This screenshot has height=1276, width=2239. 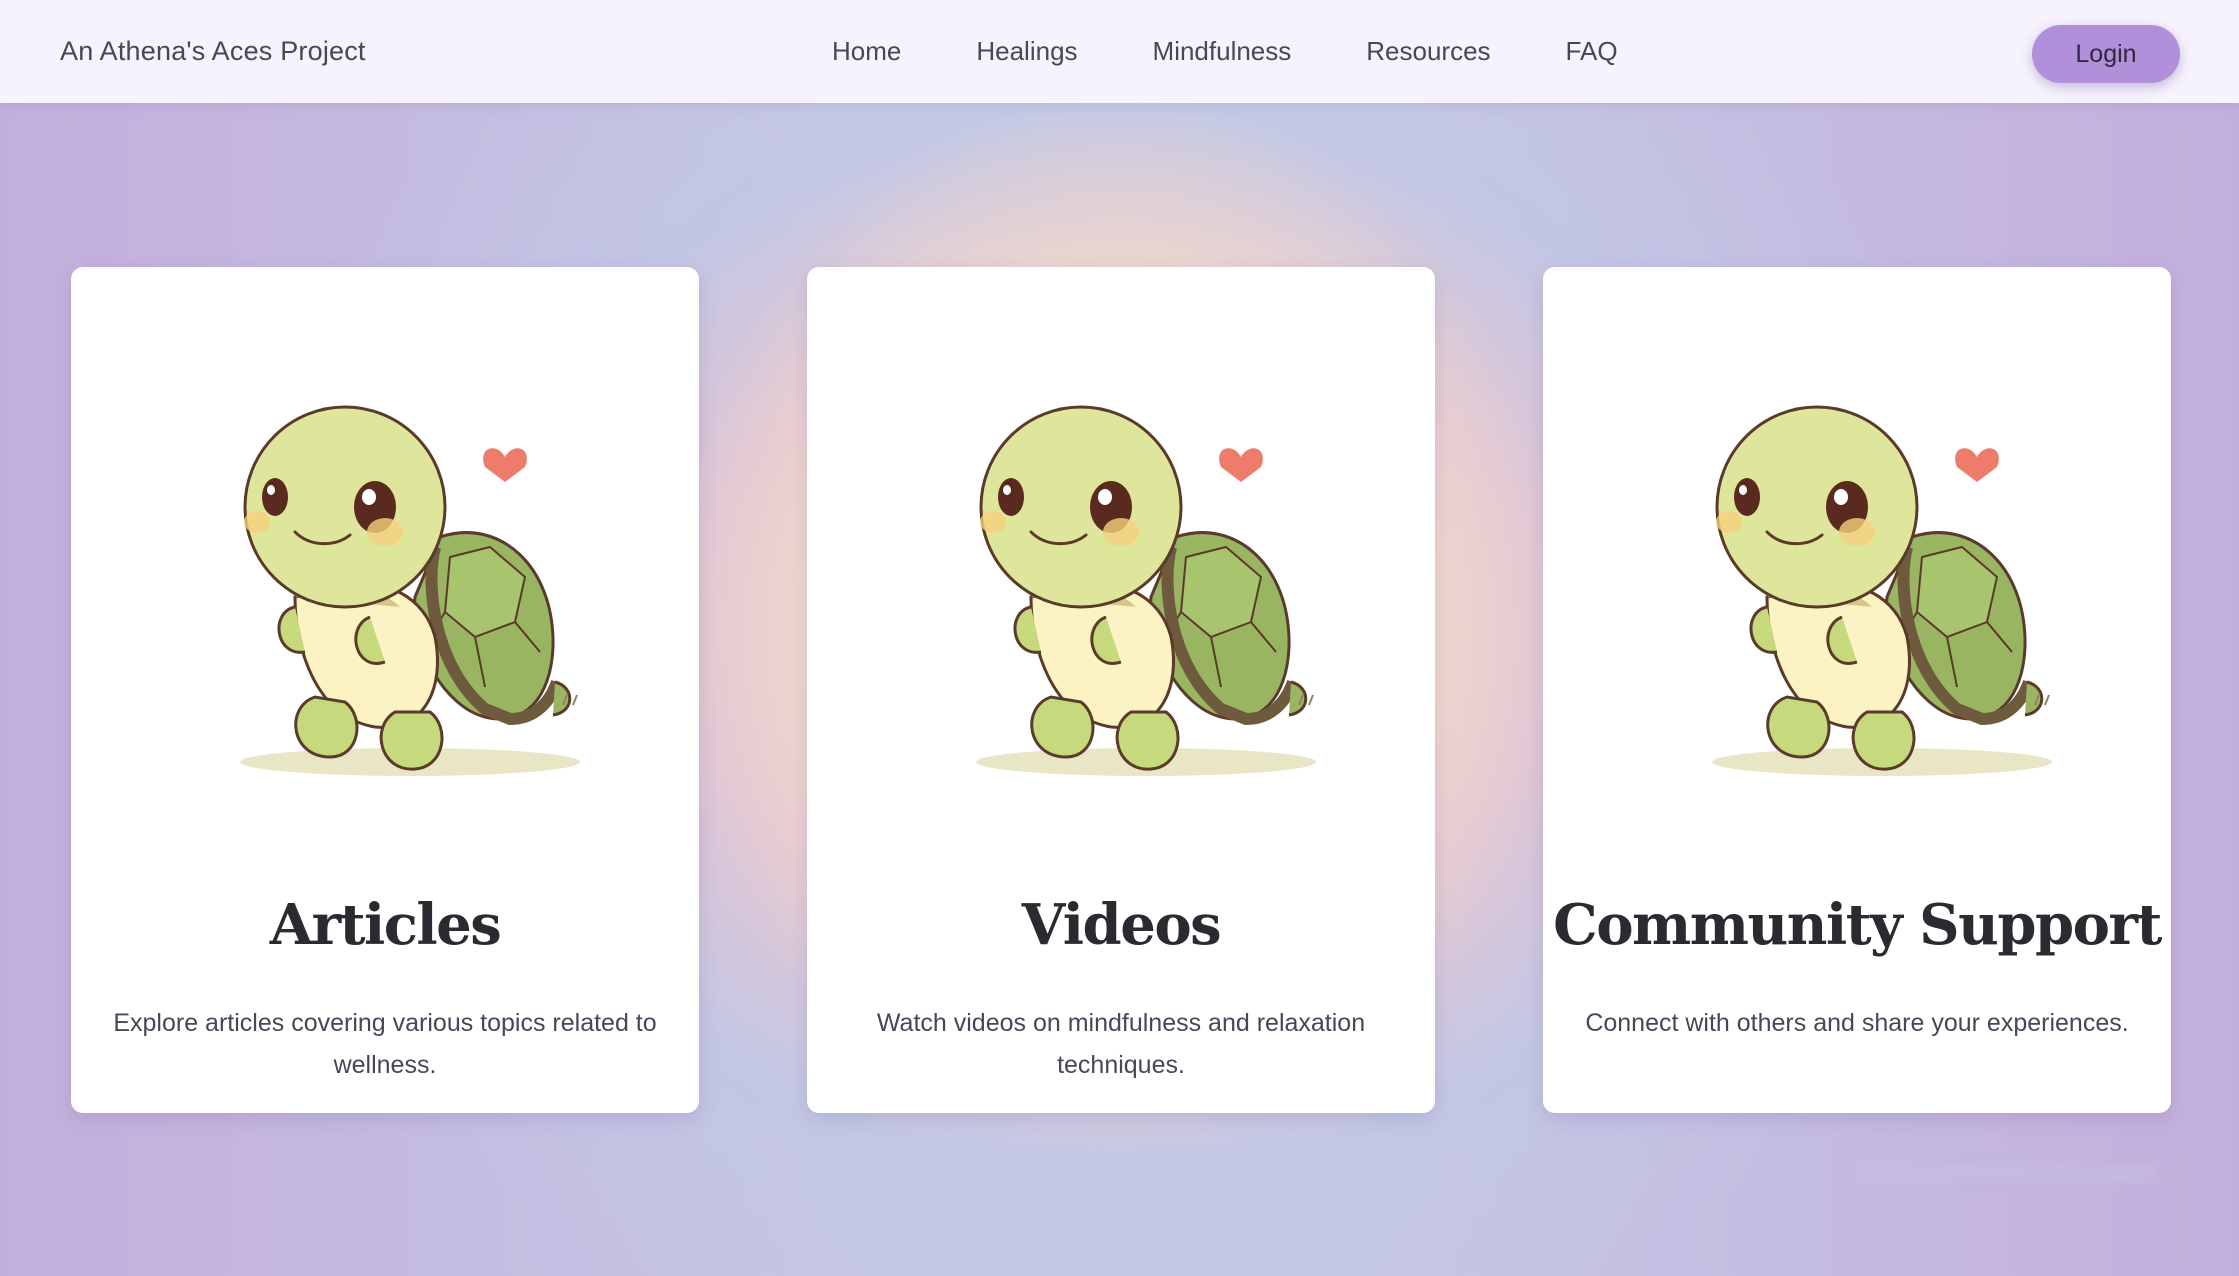 What do you see at coordinates (213, 51) in the screenshot?
I see `brand-name: An Athena's Aces Project` at bounding box center [213, 51].